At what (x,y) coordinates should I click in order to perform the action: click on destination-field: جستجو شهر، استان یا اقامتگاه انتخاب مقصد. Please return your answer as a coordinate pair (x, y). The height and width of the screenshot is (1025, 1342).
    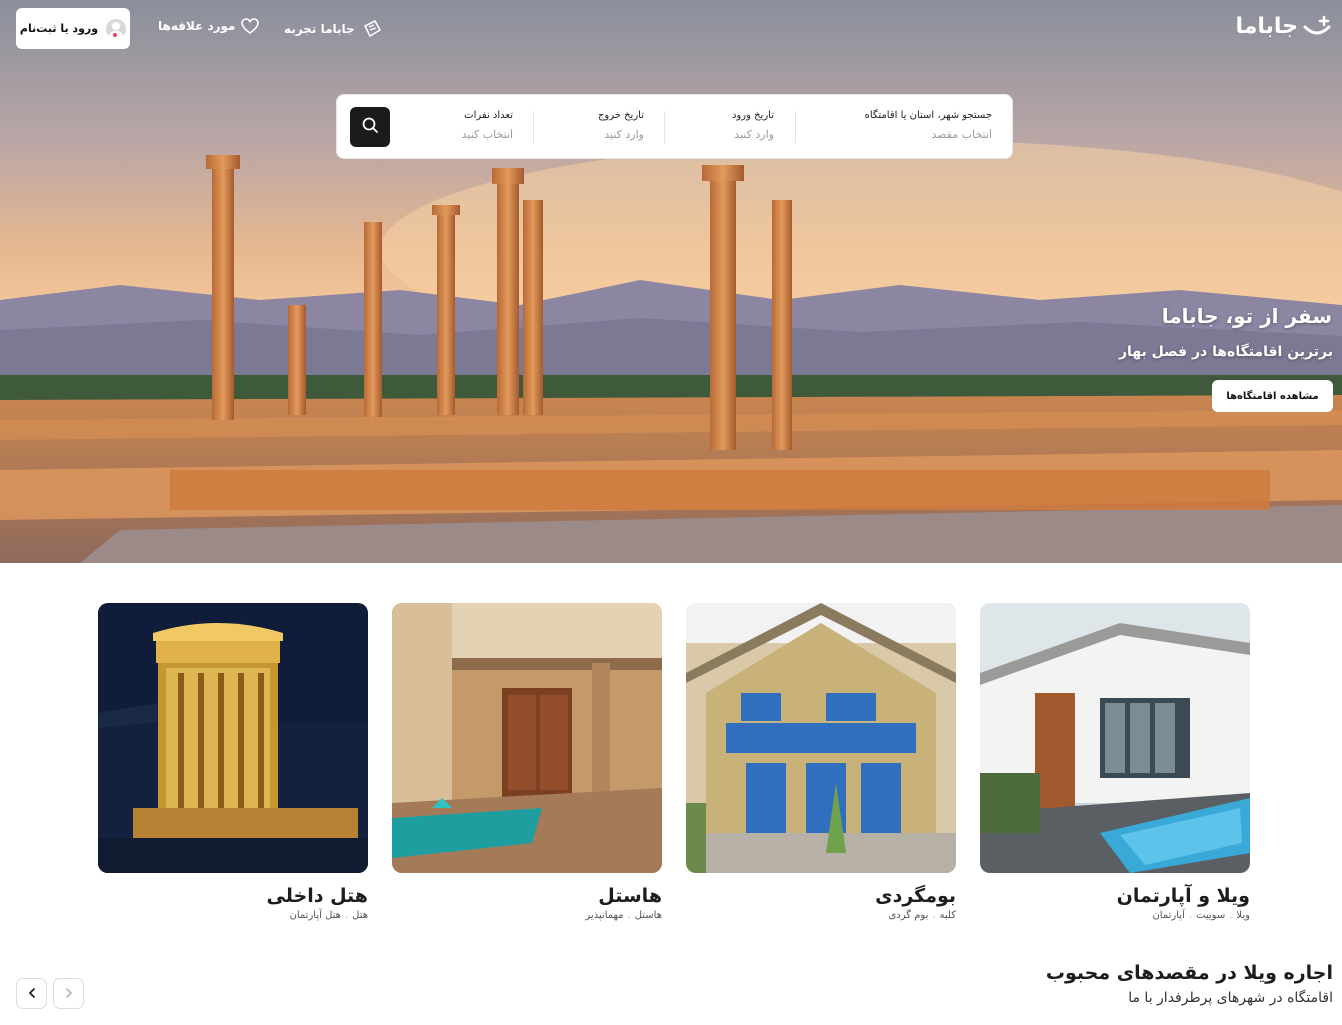
    Looking at the image, I should click on (917, 127).